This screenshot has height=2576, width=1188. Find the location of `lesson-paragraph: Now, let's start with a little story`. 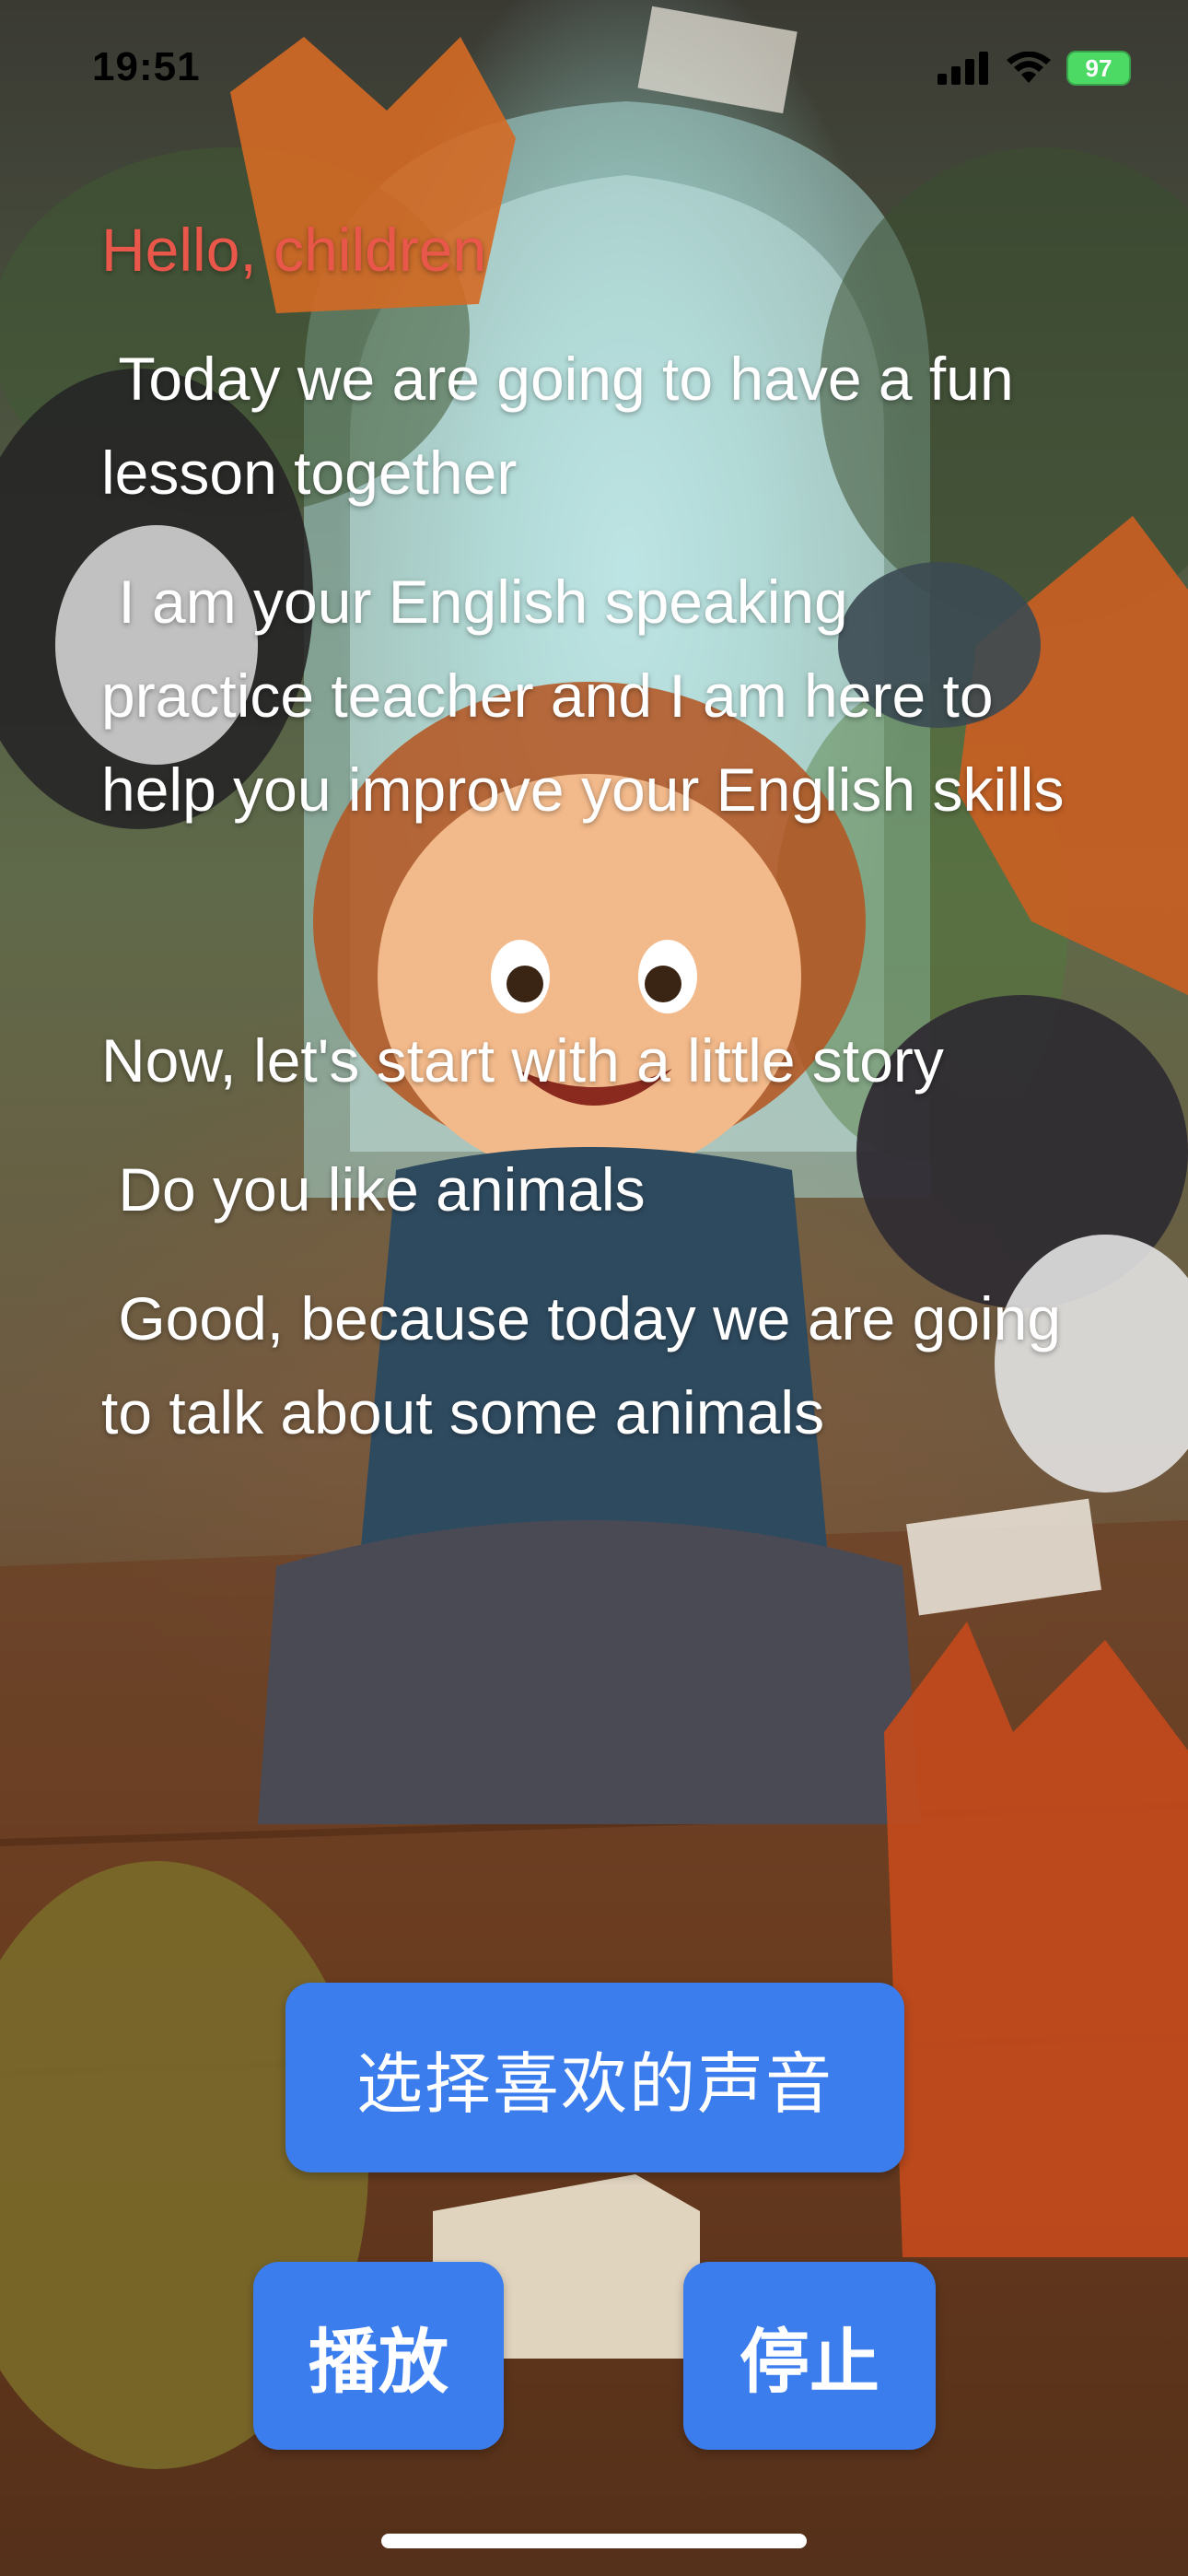

lesson-paragraph: Now, let's start with a little story is located at coordinates (522, 1060).